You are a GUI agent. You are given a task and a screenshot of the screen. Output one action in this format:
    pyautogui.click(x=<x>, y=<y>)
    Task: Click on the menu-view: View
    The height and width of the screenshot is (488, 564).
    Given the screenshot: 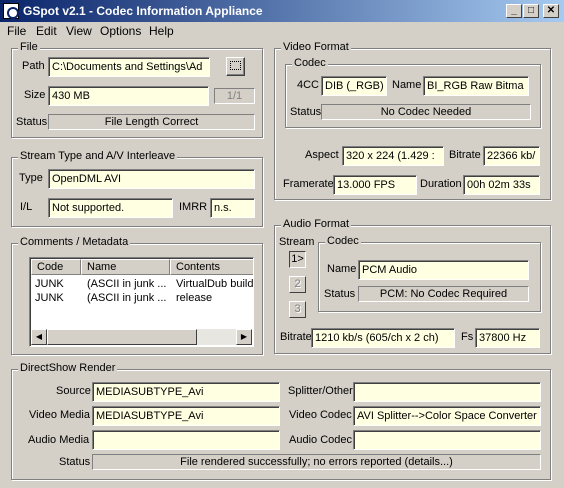 What is the action you would take?
    pyautogui.click(x=79, y=31)
    